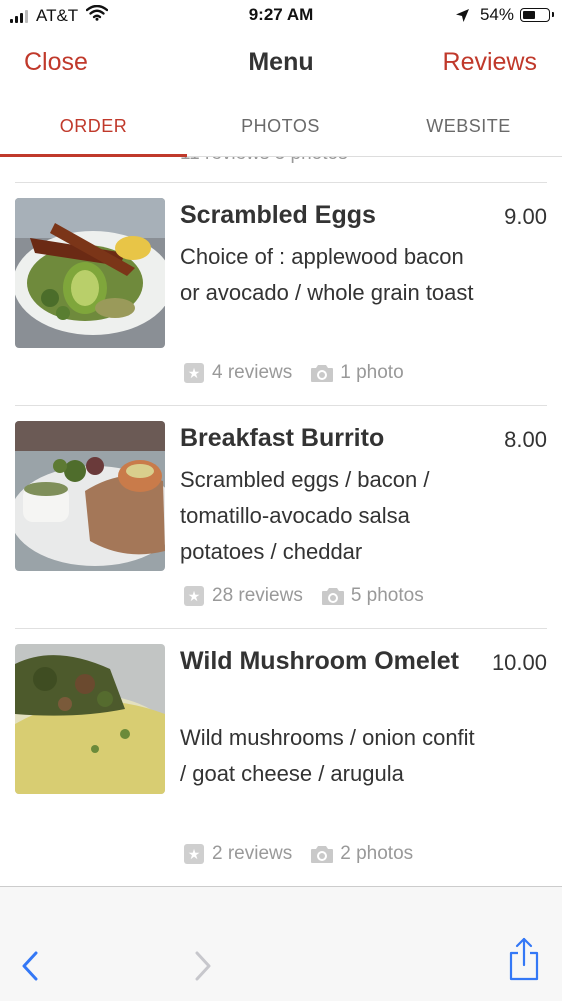 This screenshot has height=1001, width=562. What do you see at coordinates (525, 439) in the screenshot?
I see `item-price: 8.00` at bounding box center [525, 439].